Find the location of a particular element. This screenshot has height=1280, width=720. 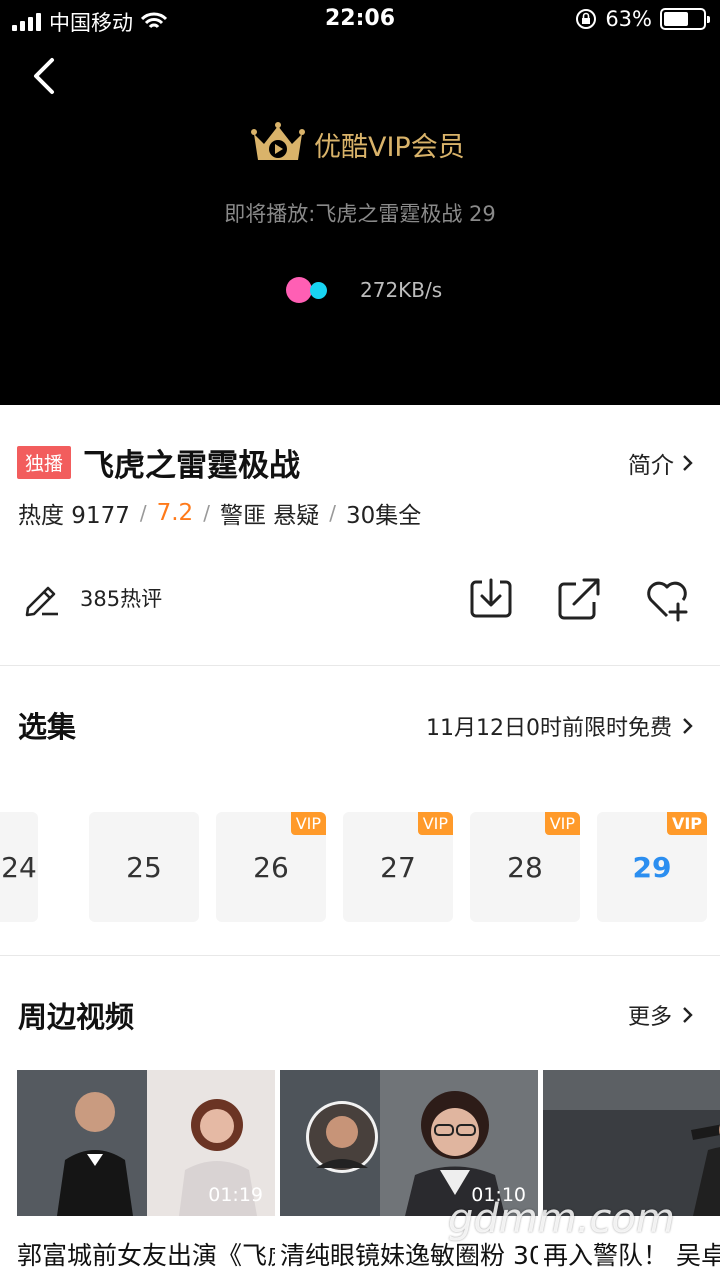

pencil-icon is located at coordinates (41, 601).